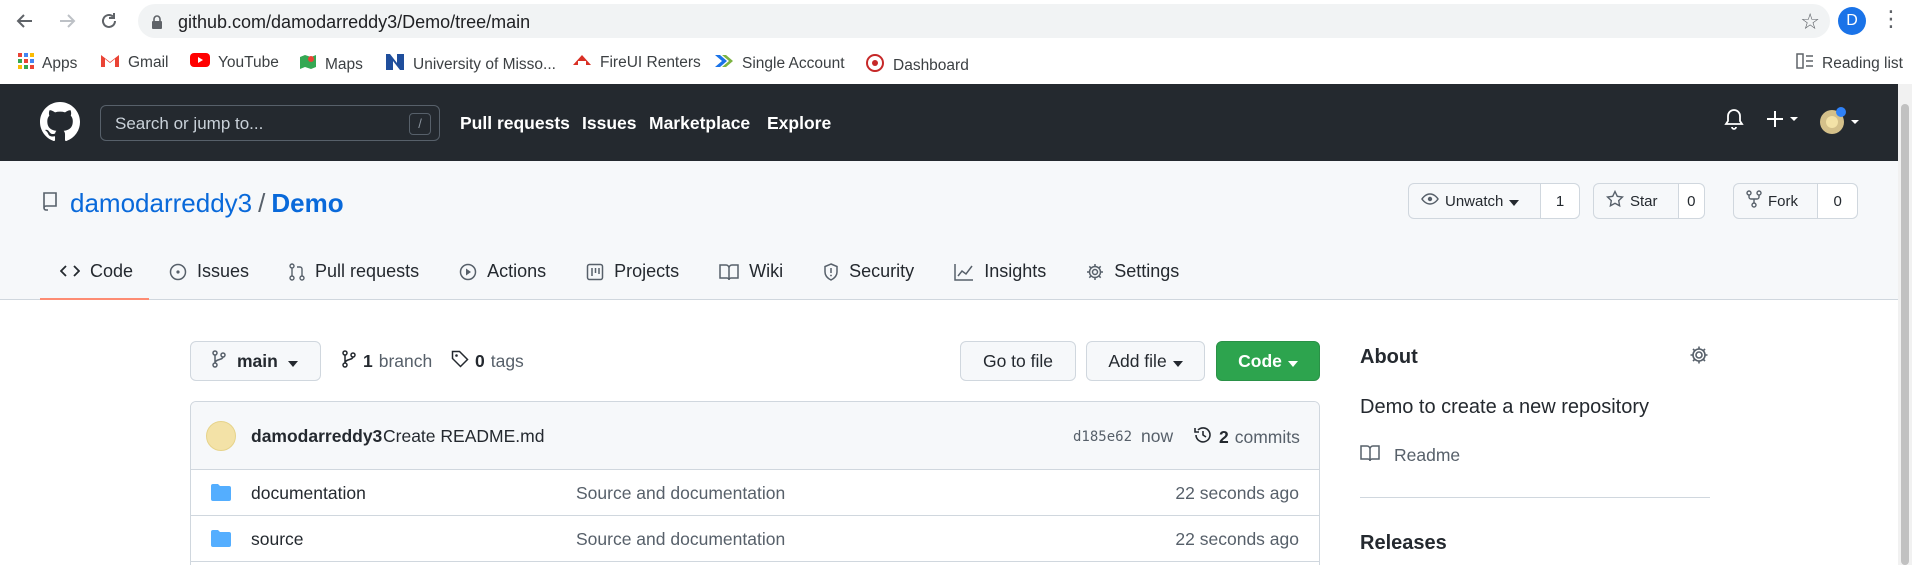  I want to click on tab-label: Code, so click(112, 271).